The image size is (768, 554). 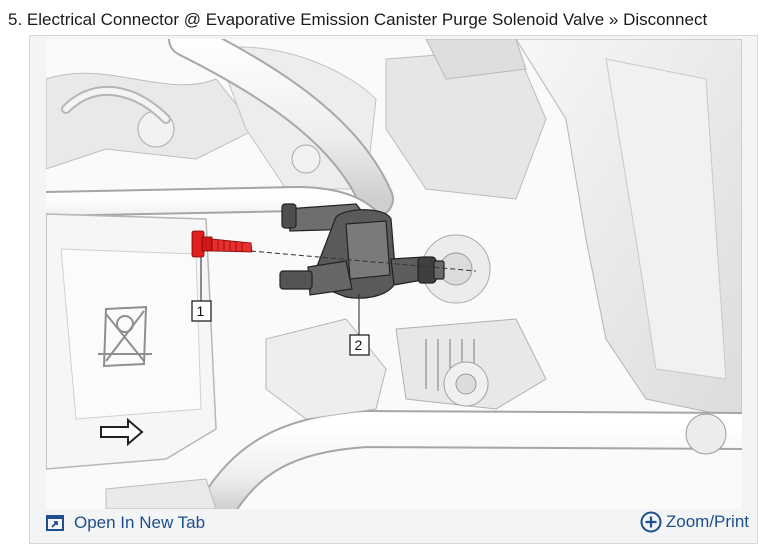 What do you see at coordinates (707, 521) in the screenshot?
I see `zoom-print-label: Zoom/Print` at bounding box center [707, 521].